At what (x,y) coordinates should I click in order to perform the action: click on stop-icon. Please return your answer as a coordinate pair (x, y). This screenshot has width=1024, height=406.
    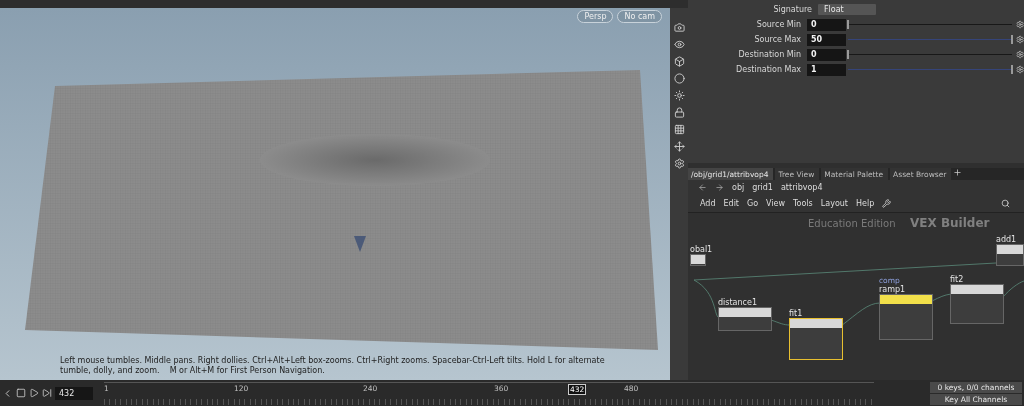
    Looking at the image, I should click on (21, 393).